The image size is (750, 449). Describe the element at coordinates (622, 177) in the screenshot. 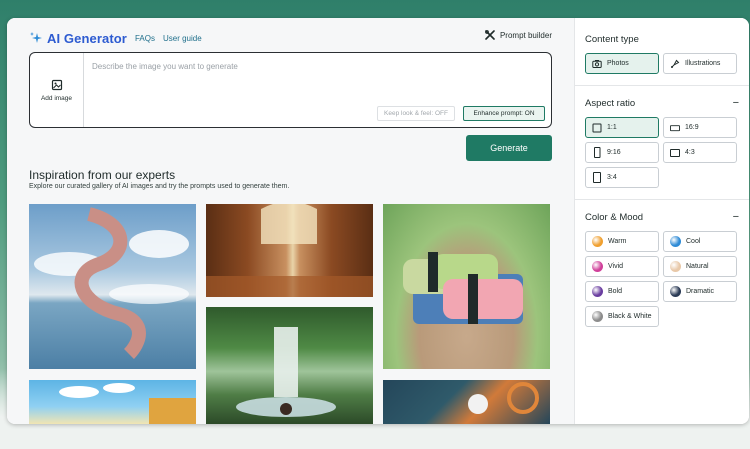

I see `aspect-ratio-3-4: 3:4` at that location.